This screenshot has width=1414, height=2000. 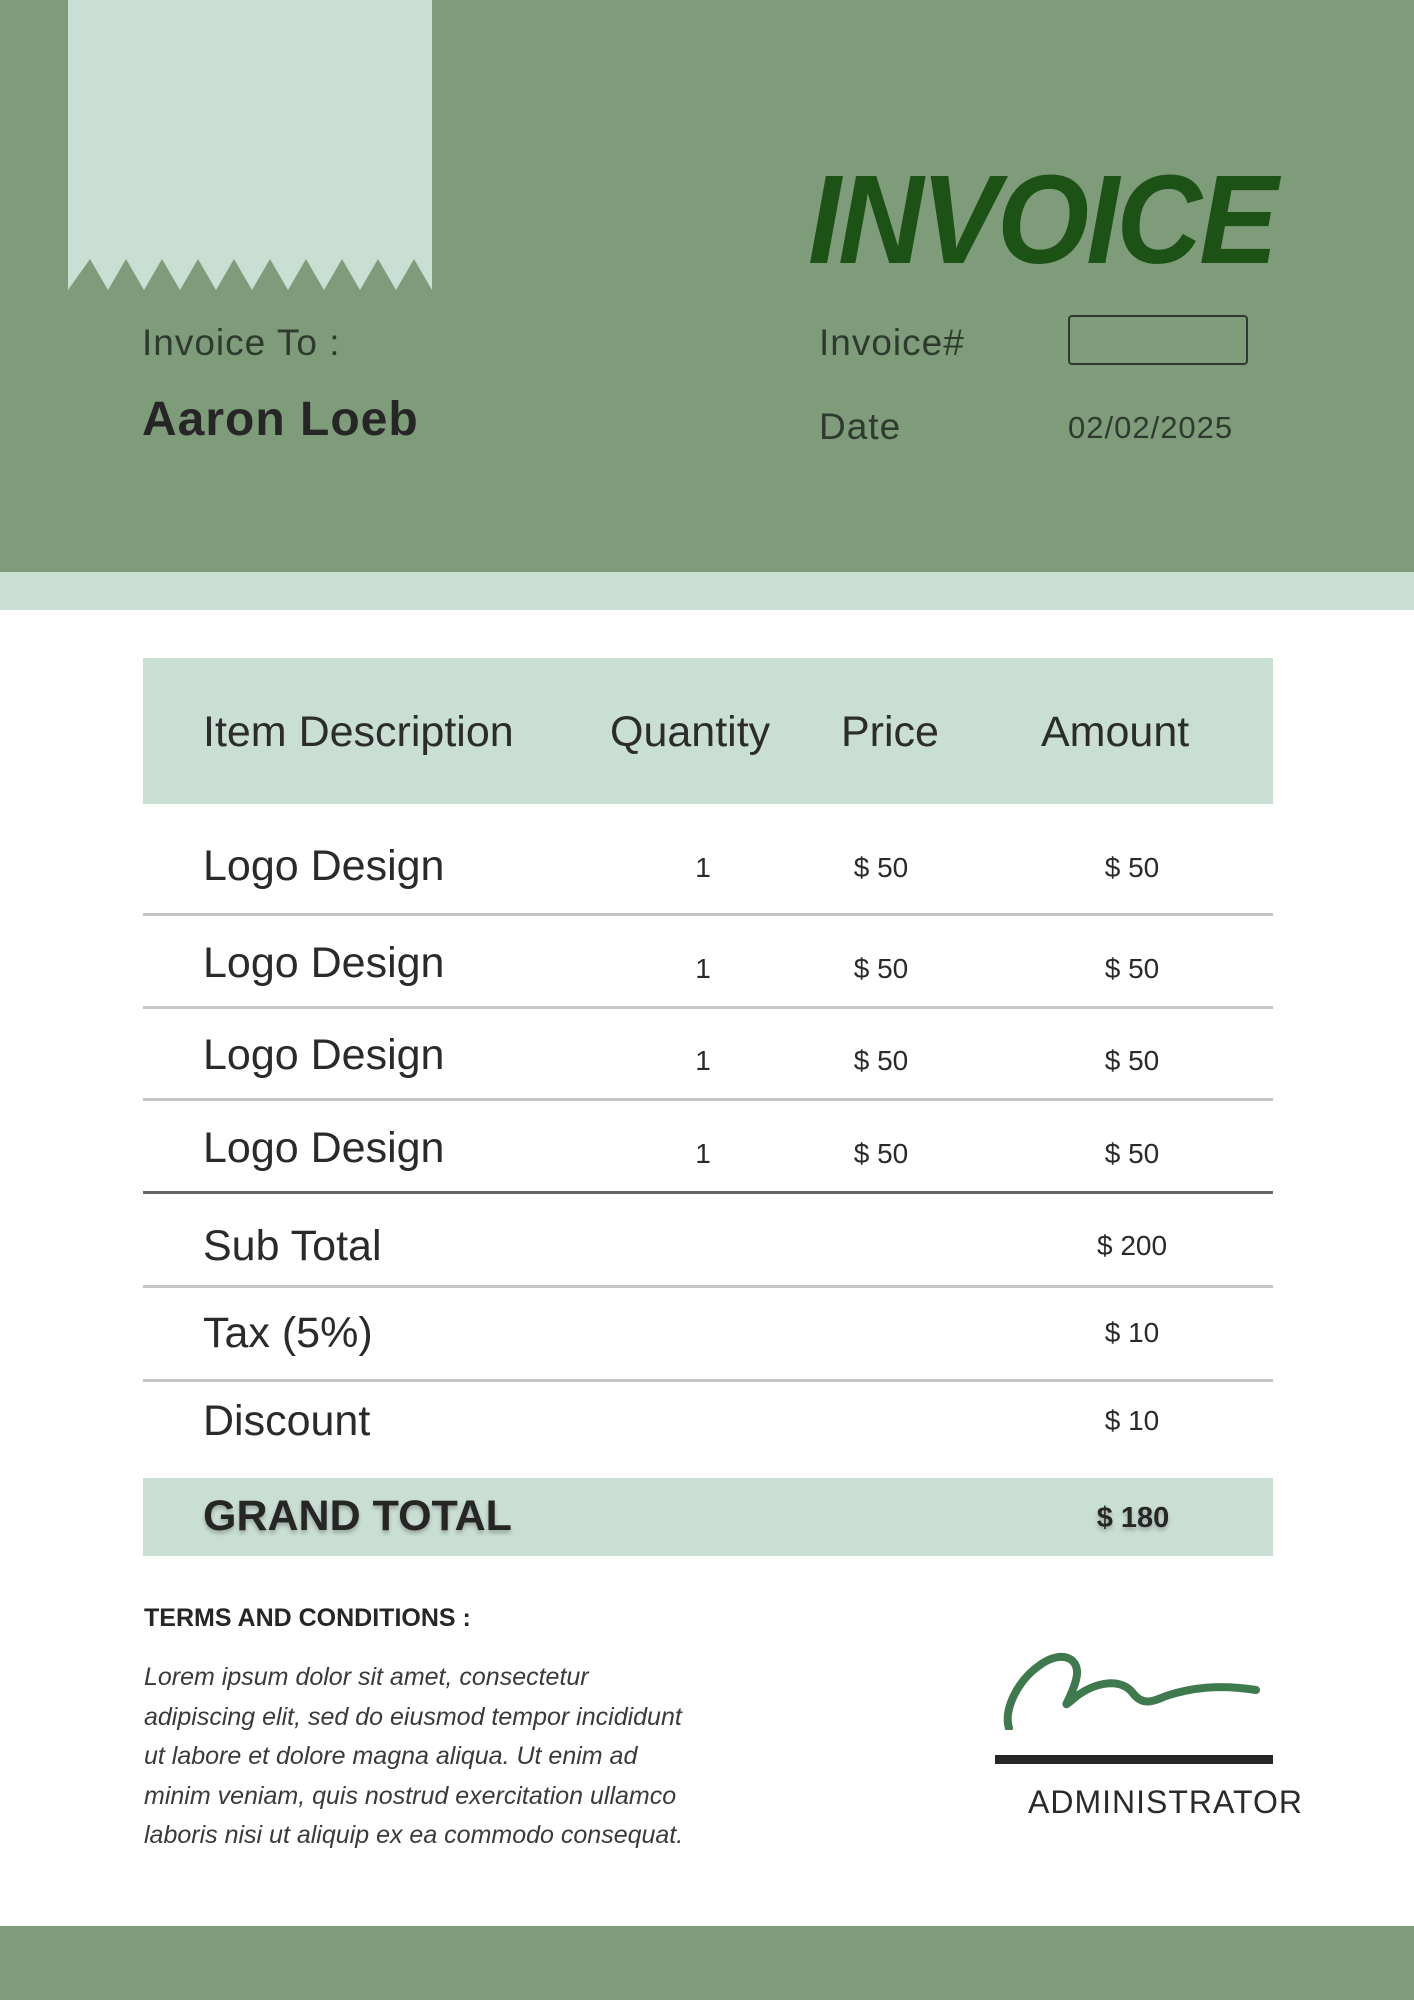 What do you see at coordinates (288, 1333) in the screenshot?
I see `tax-label: Tax (5%)` at bounding box center [288, 1333].